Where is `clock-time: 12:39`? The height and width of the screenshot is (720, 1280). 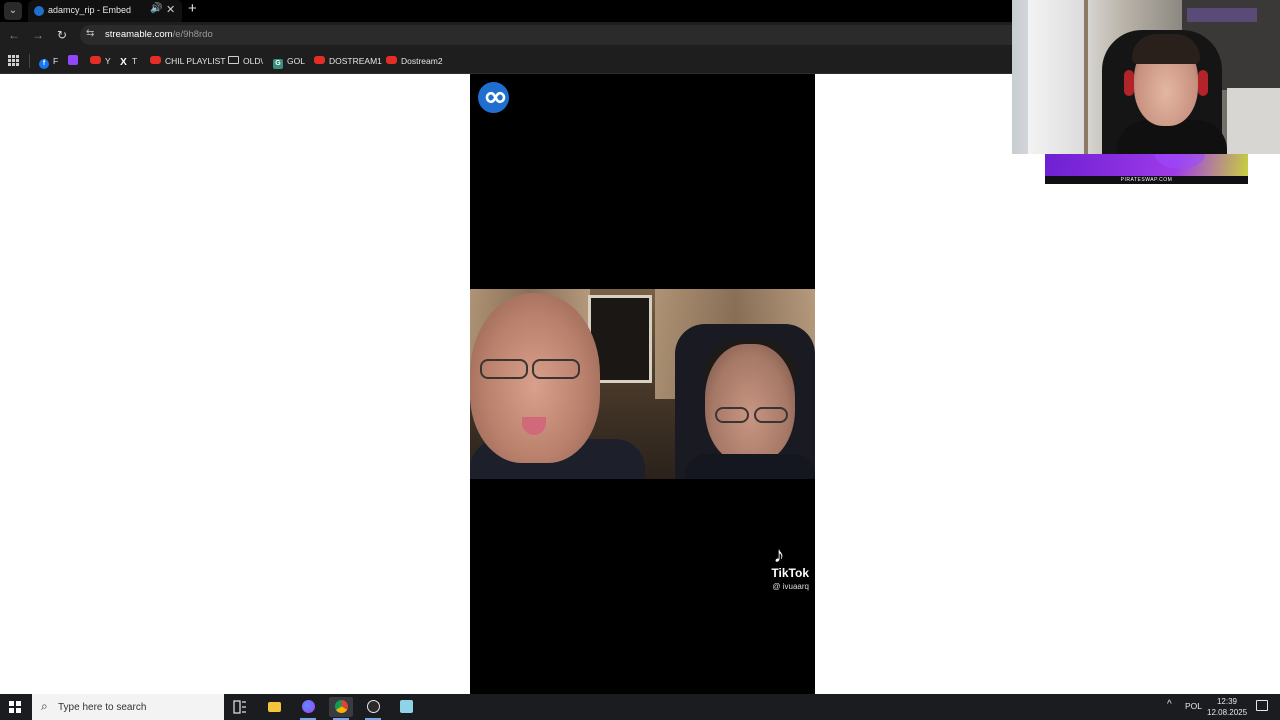
clock-time: 12:39 is located at coordinates (1227, 701).